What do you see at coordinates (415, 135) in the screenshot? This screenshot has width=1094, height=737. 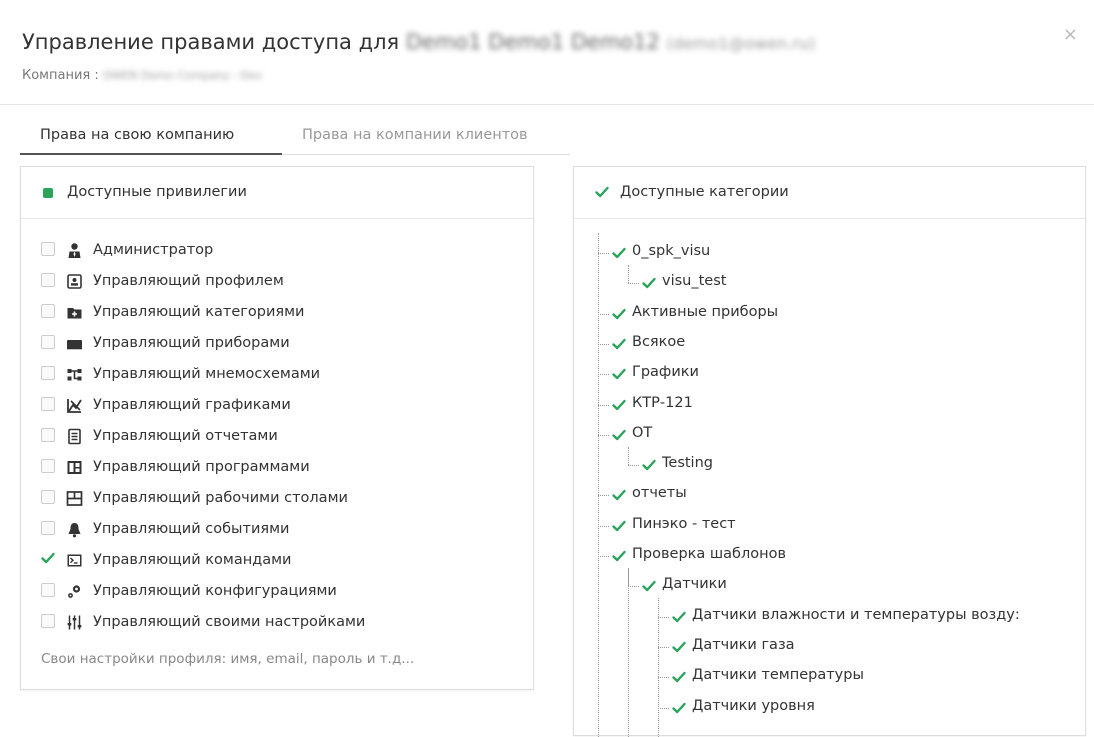 I see `tab-client-companies: Права на компании клиентов` at bounding box center [415, 135].